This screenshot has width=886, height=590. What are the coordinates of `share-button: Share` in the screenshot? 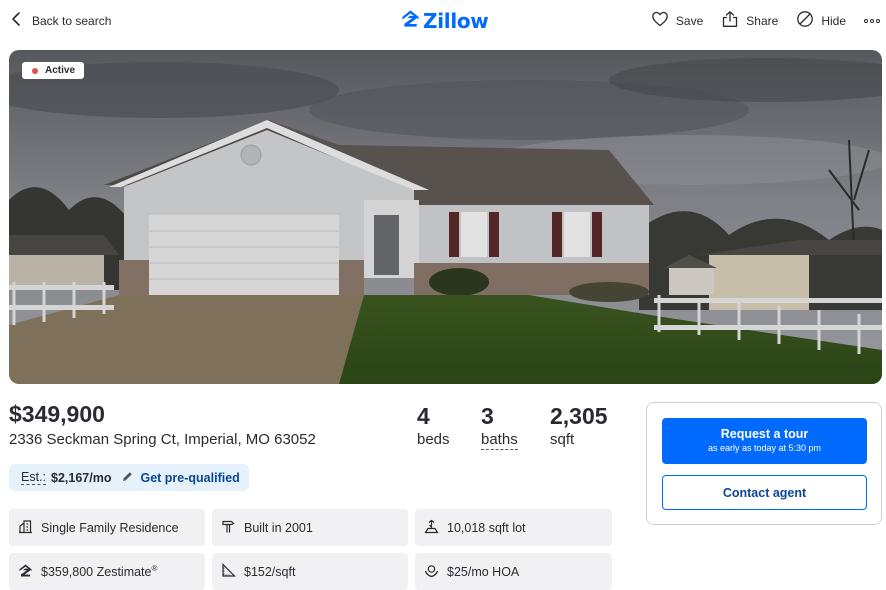 It's located at (749, 20).